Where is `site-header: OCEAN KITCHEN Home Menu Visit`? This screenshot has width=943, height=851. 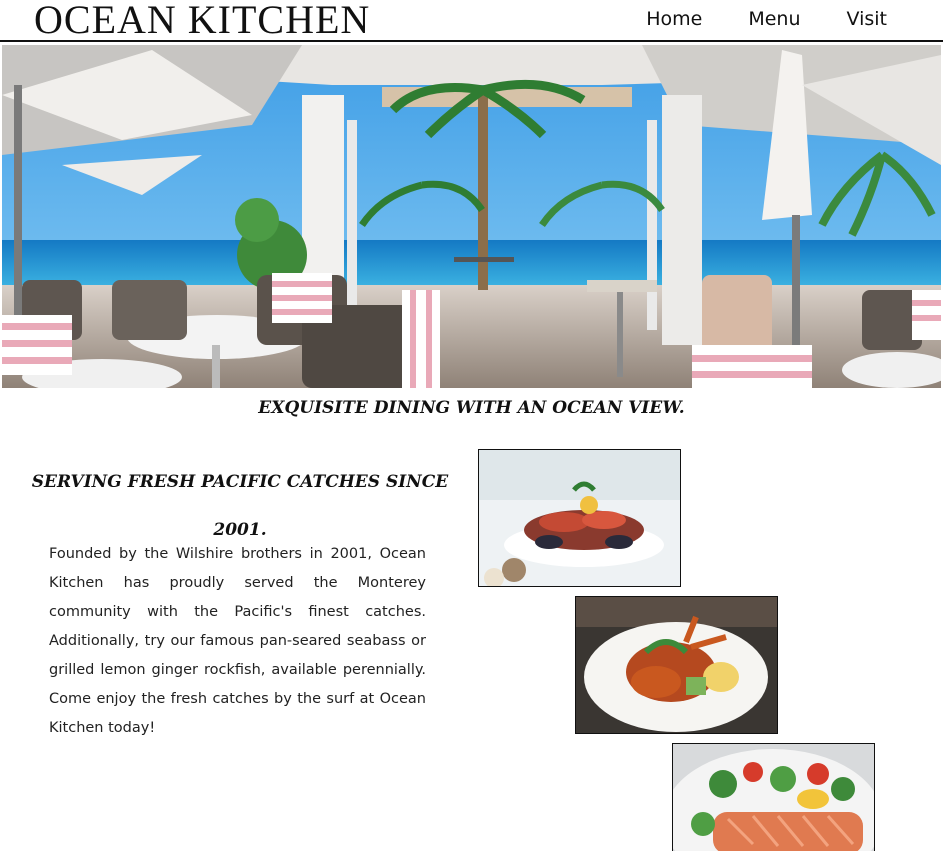
site-header: OCEAN KITCHEN Home Menu Visit is located at coordinates (471, 21).